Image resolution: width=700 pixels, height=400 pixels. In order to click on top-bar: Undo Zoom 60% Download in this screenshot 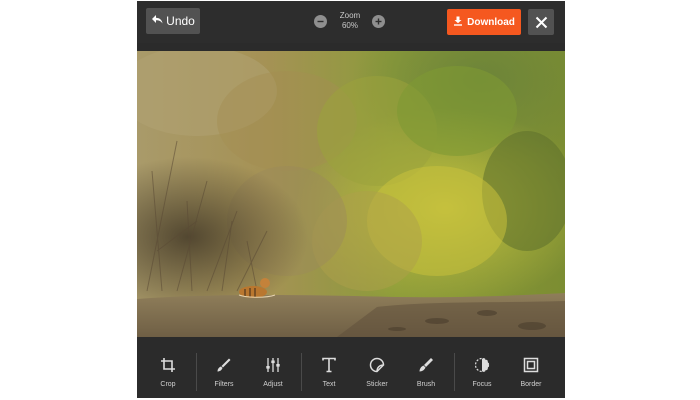, I will do `click(351, 22)`.